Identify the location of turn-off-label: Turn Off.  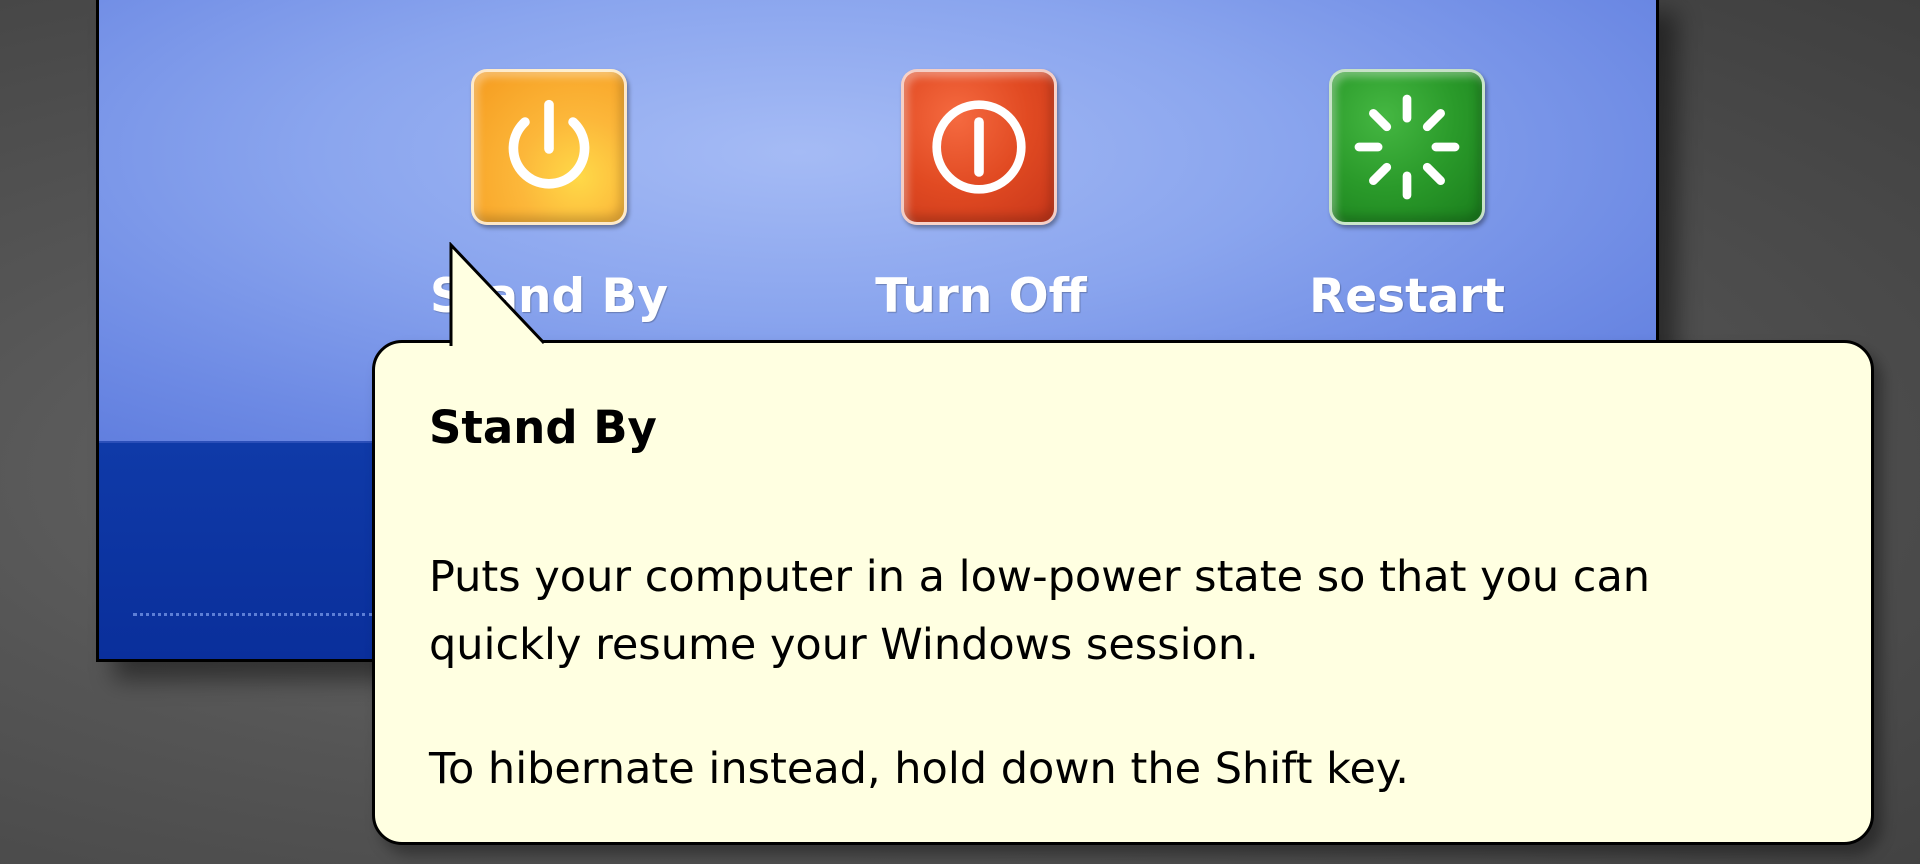
(981, 296).